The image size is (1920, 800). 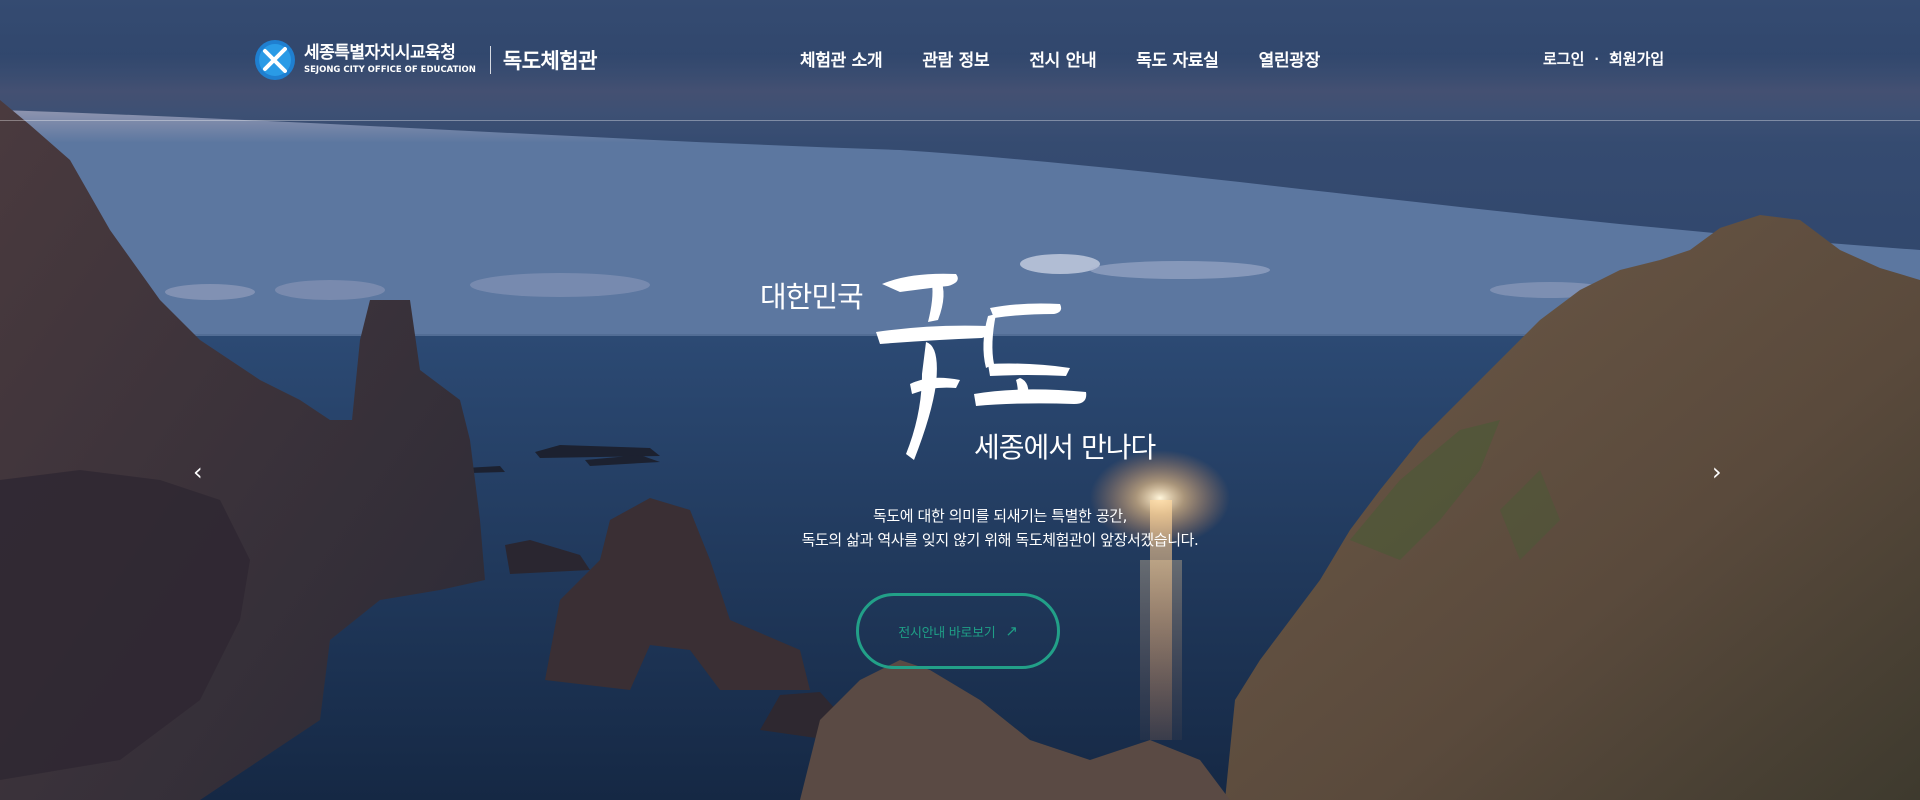 What do you see at coordinates (1603, 58) in the screenshot?
I see `utility-links: 로그인 · 회원가입` at bounding box center [1603, 58].